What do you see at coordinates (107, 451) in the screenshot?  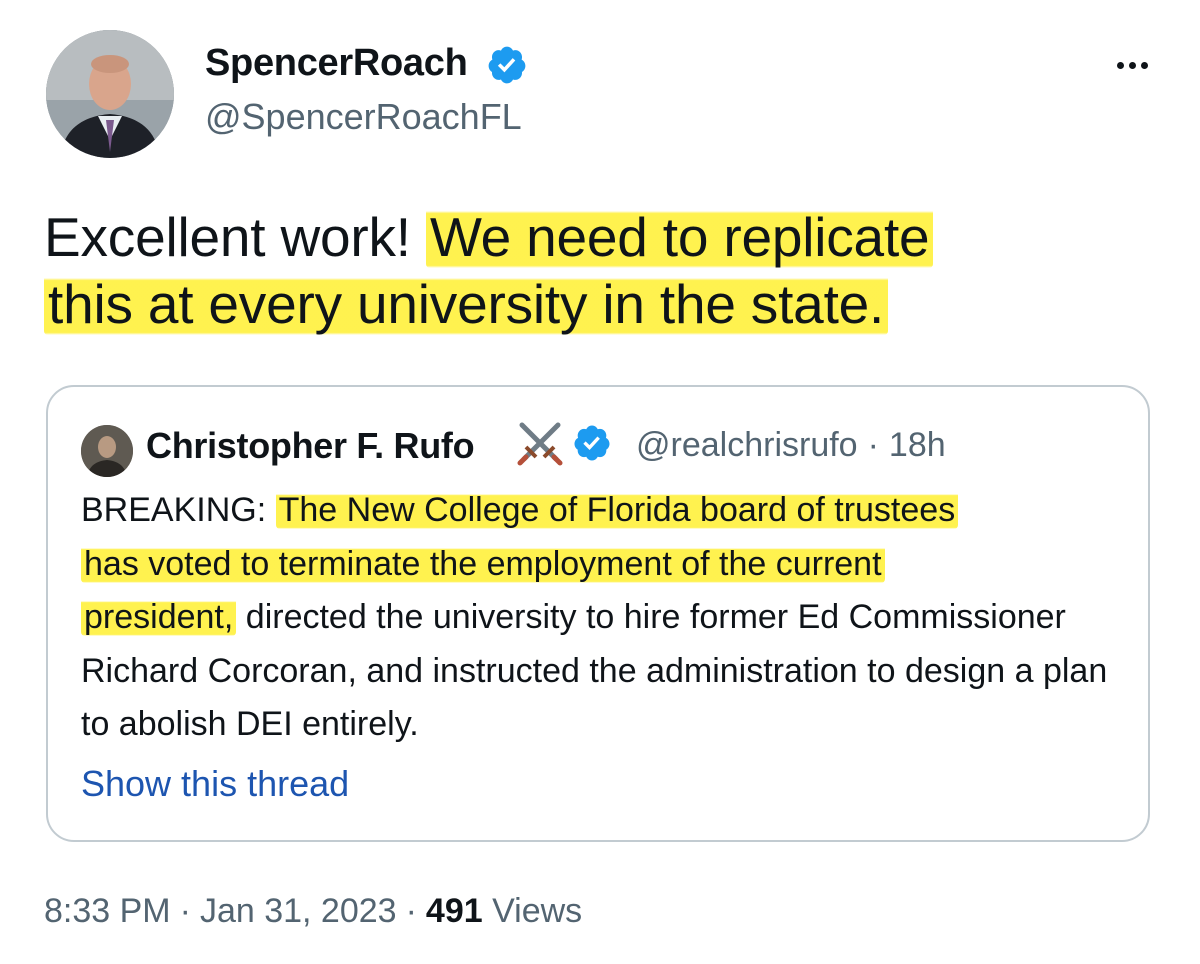 I see `quoted-author-avatar` at bounding box center [107, 451].